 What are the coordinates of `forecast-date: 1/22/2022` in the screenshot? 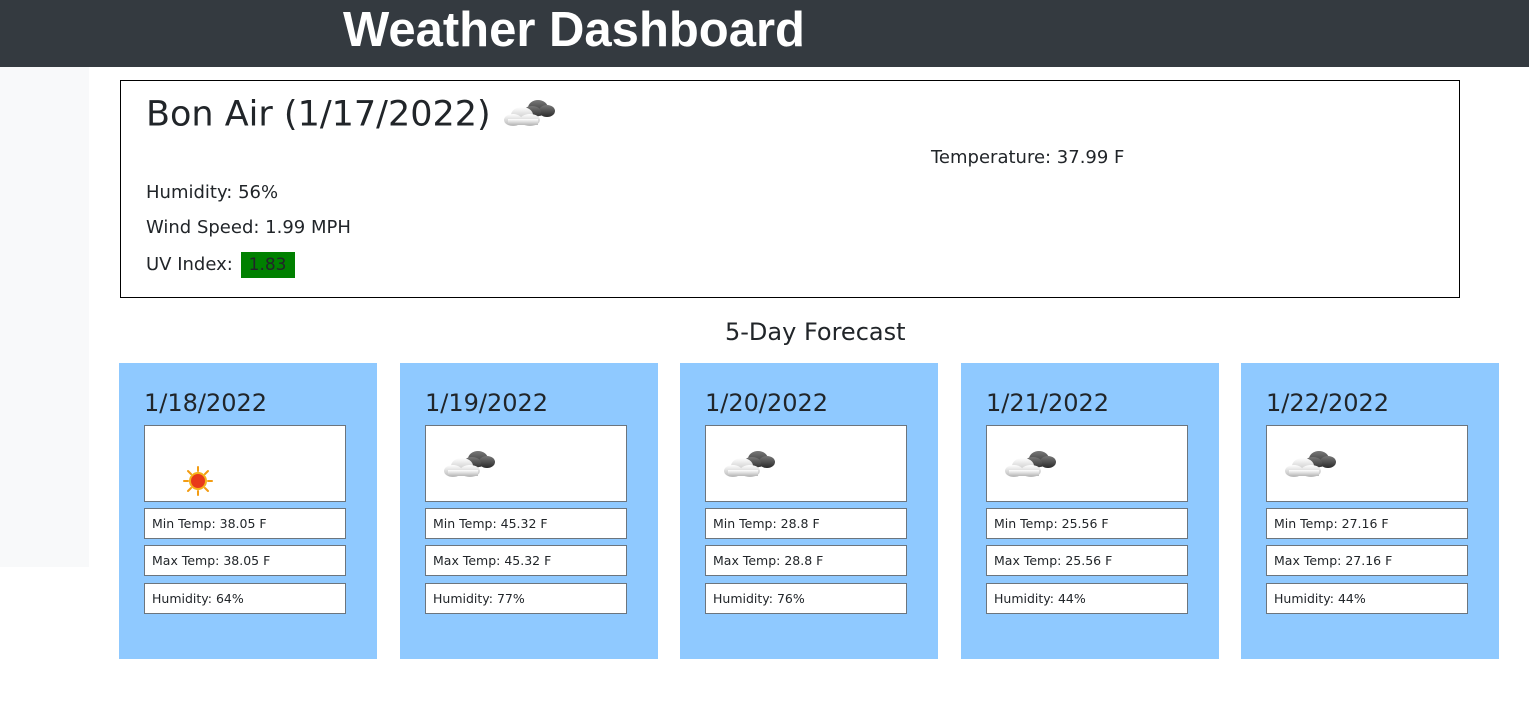 It's located at (1328, 403).